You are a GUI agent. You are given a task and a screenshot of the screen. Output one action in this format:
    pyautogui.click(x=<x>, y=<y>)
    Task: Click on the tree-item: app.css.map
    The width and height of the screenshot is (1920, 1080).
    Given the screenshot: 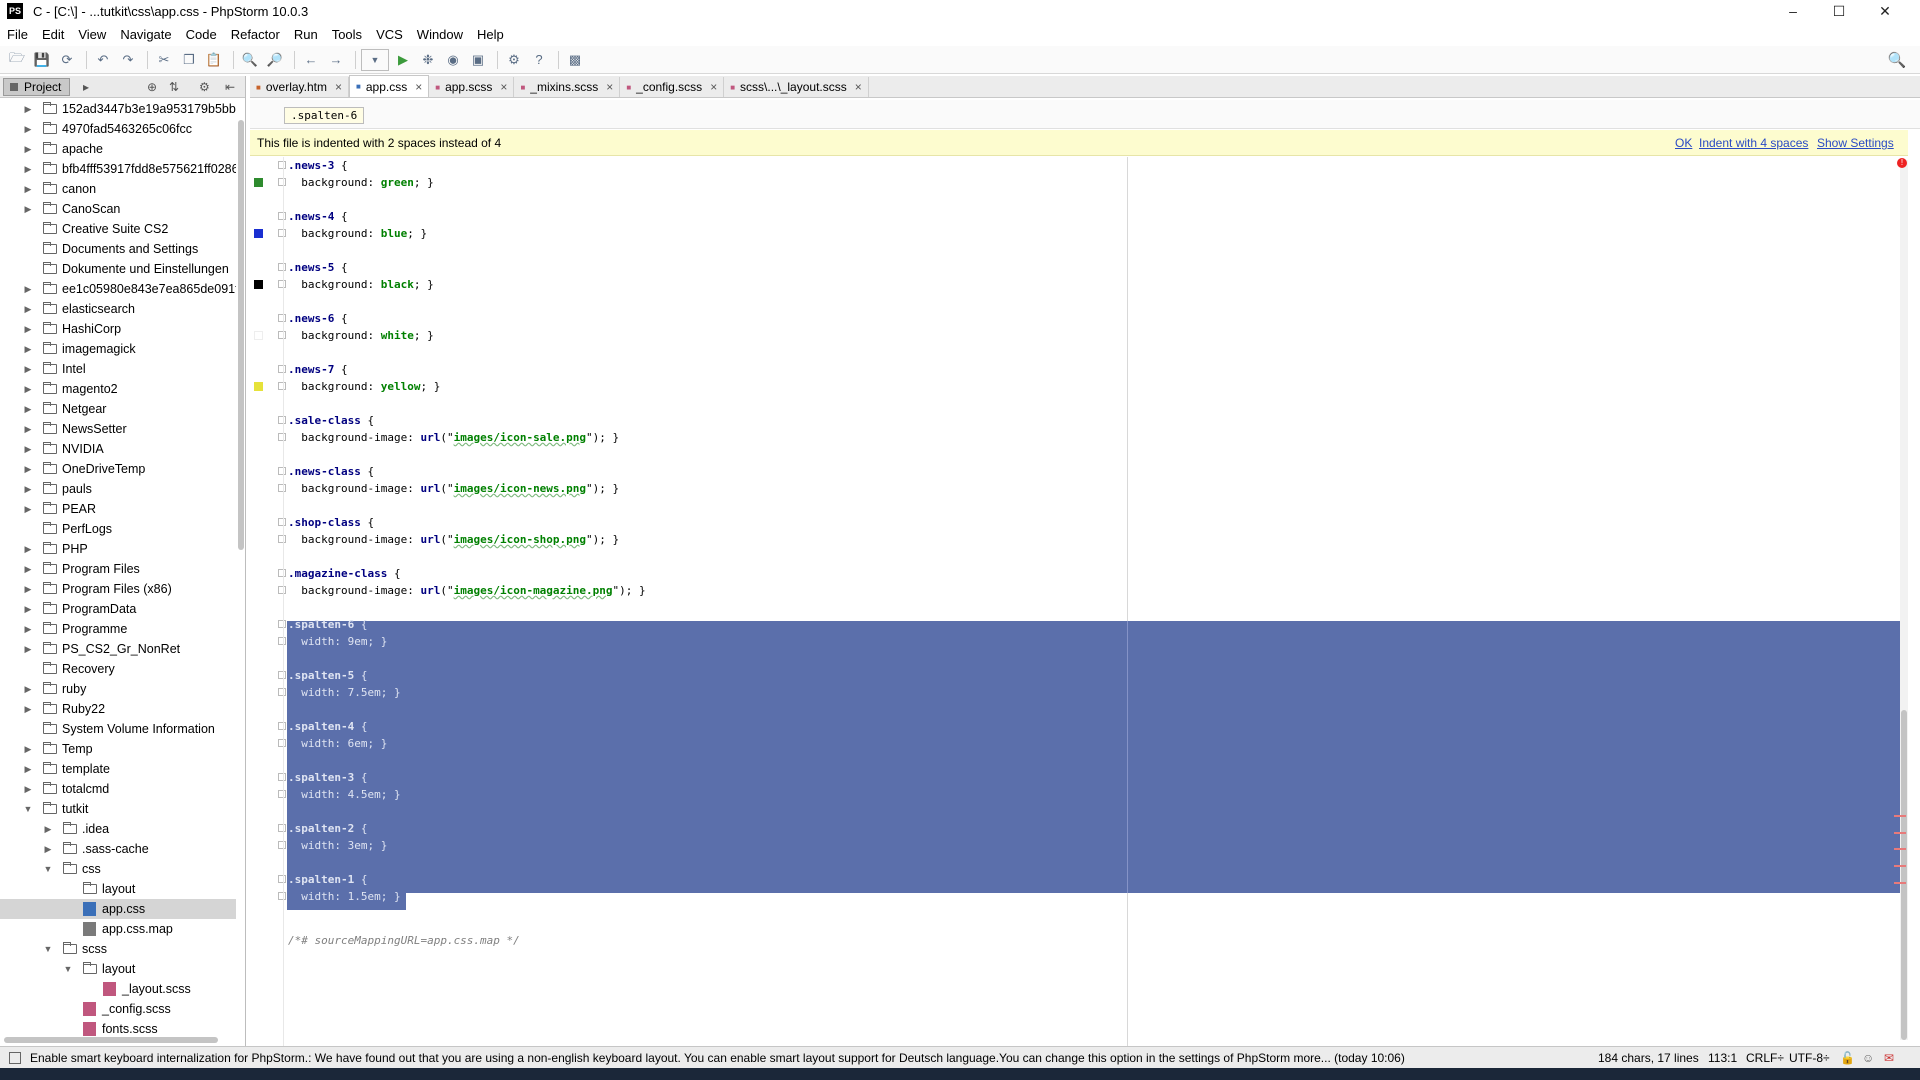 What is the action you would take?
    pyautogui.click(x=118, y=929)
    